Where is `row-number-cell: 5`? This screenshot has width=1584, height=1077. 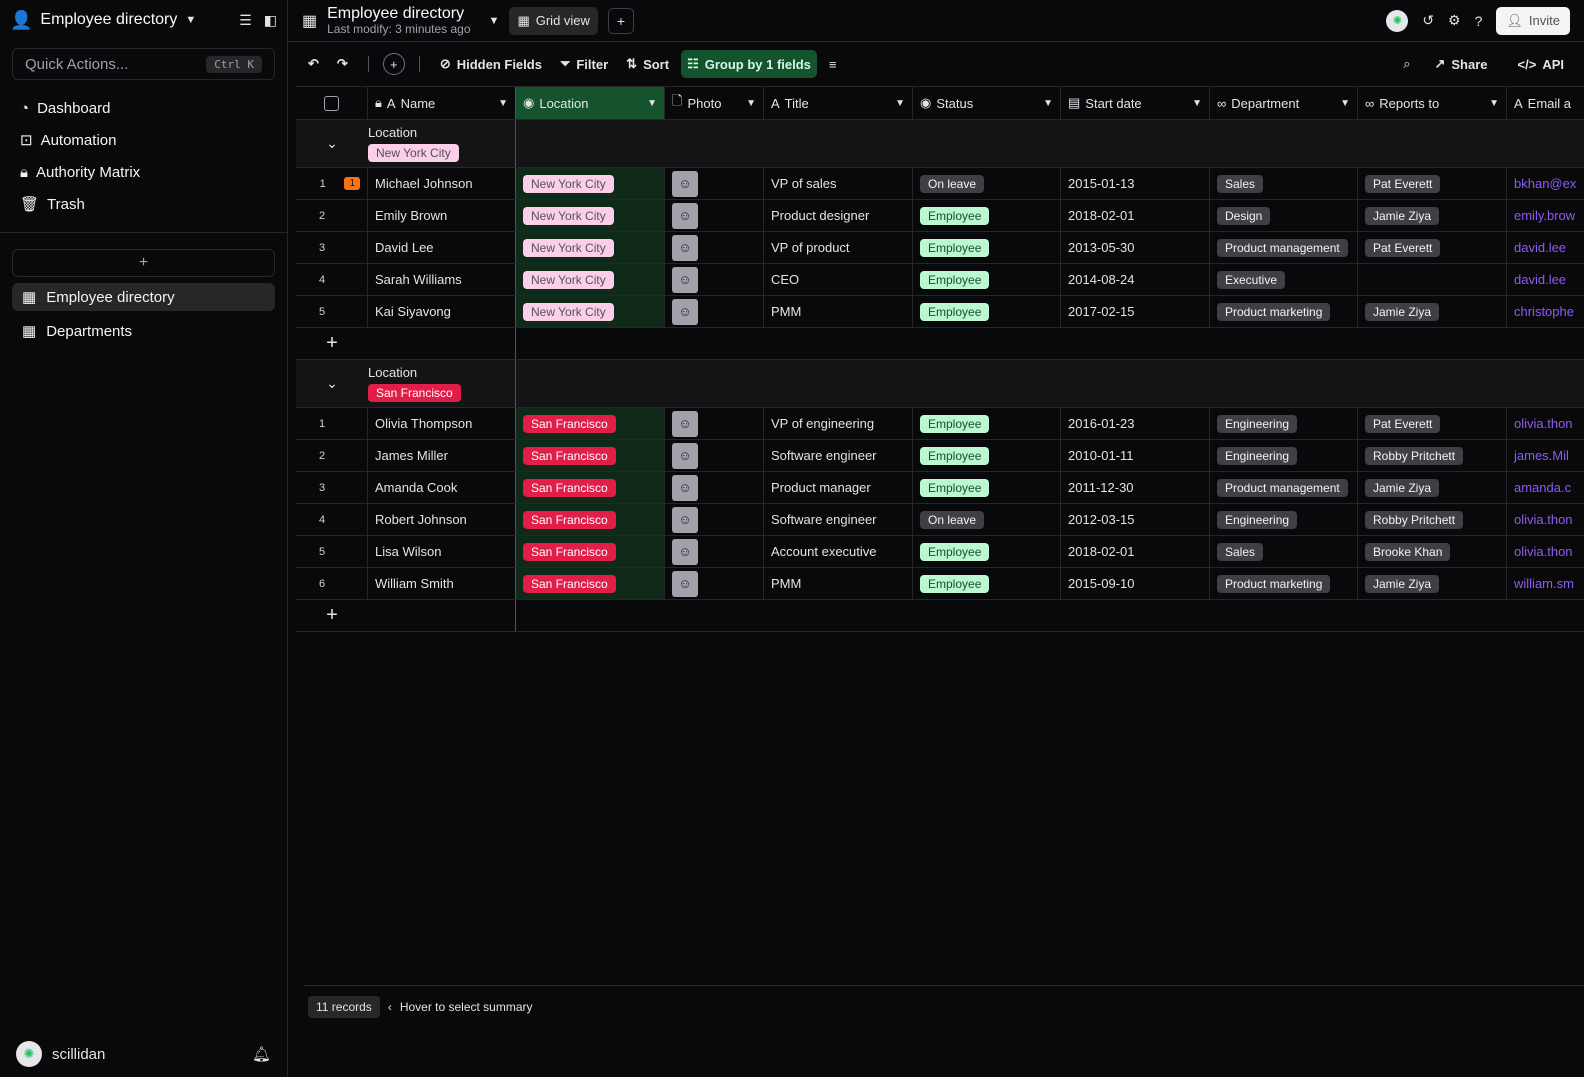 row-number-cell: 5 is located at coordinates (332, 551).